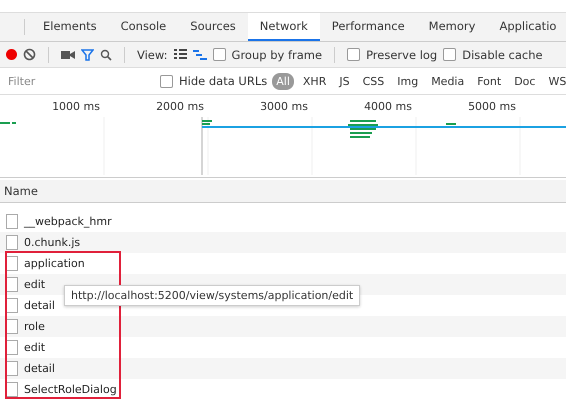 The image size is (566, 401). Describe the element at coordinates (388, 106) in the screenshot. I see `time-tick-label: 4000 ms` at that location.